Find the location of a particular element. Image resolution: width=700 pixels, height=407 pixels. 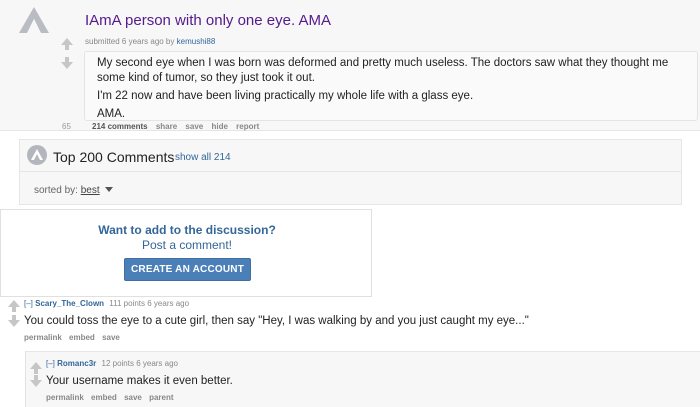

reply-parent-link: parent is located at coordinates (161, 397).